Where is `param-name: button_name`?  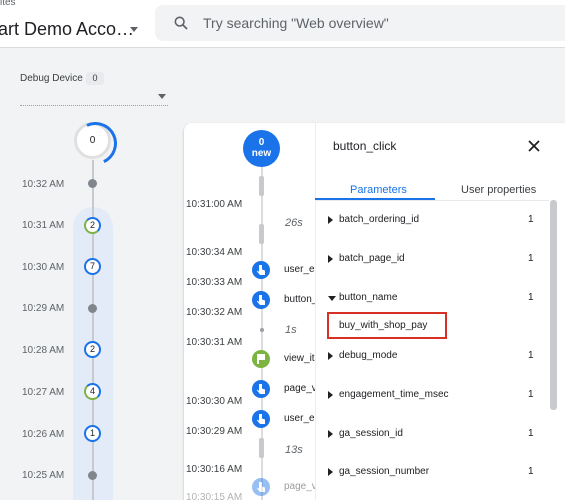 param-name: button_name is located at coordinates (368, 297).